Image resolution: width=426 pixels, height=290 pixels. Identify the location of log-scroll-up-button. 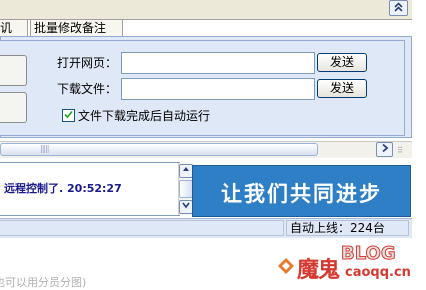
(186, 171).